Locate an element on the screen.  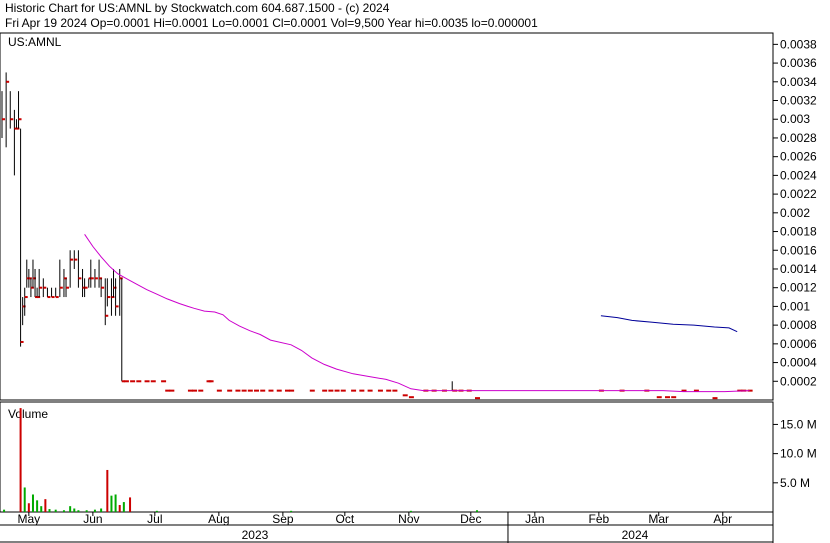
month-label: Jun is located at coordinates (92, 519).